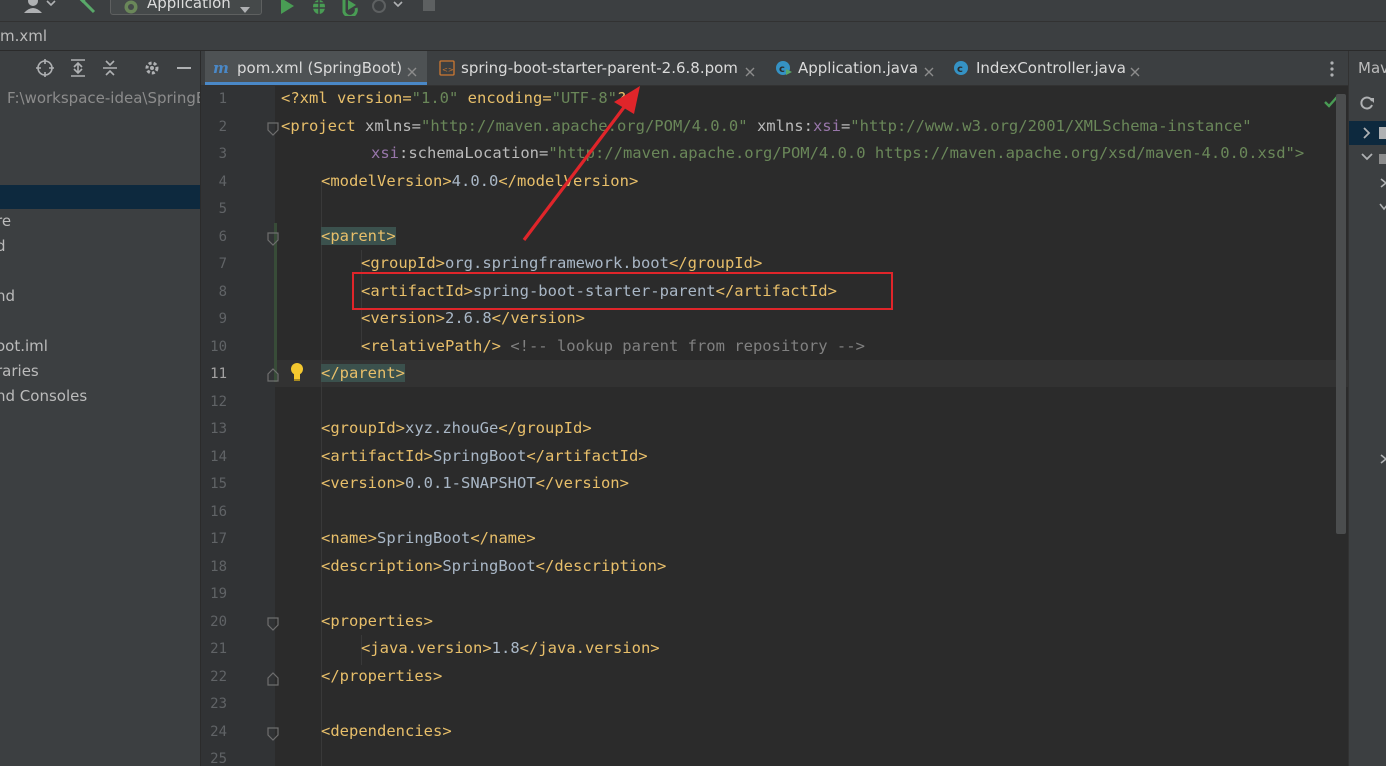 The width and height of the screenshot is (1386, 766). I want to click on vcs-change-marker, so click(275, 302).